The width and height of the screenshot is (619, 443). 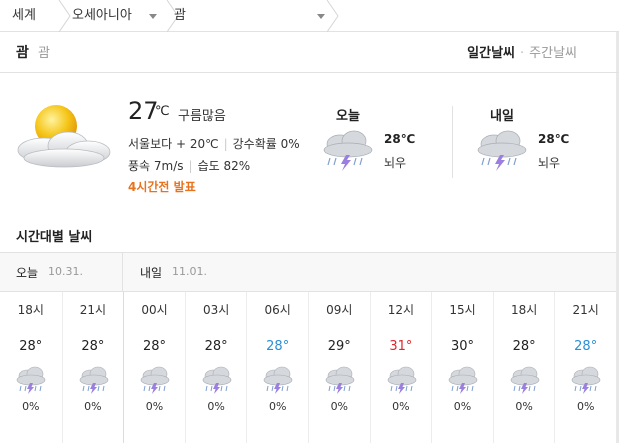 I want to click on view-tabs: 일간날씨 · 주간날씨, so click(x=522, y=51).